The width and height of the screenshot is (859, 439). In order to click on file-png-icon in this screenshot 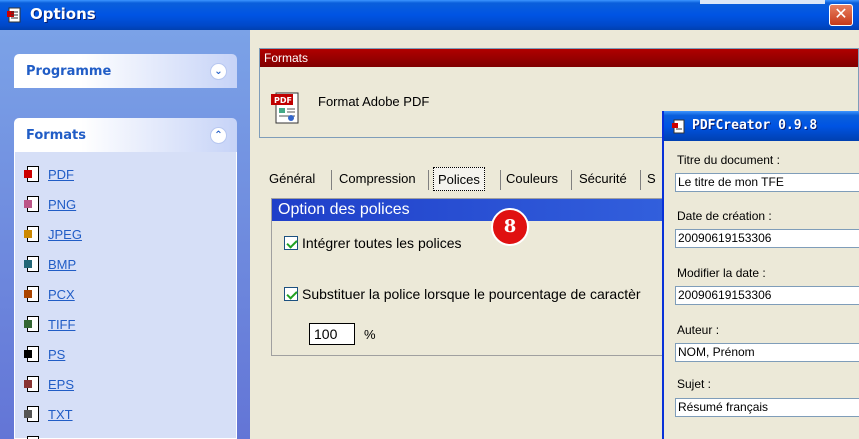, I will do `click(33, 204)`.